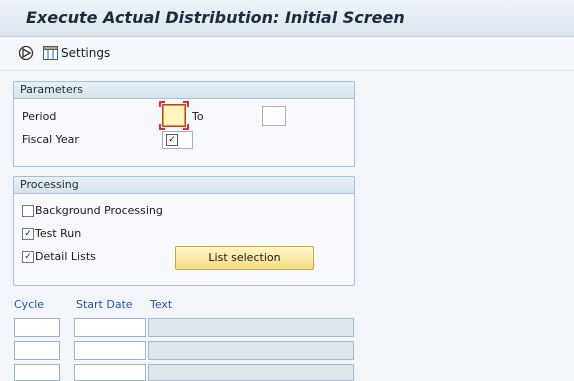 The width and height of the screenshot is (574, 381). What do you see at coordinates (39, 116) in the screenshot?
I see `period-label: Period` at bounding box center [39, 116].